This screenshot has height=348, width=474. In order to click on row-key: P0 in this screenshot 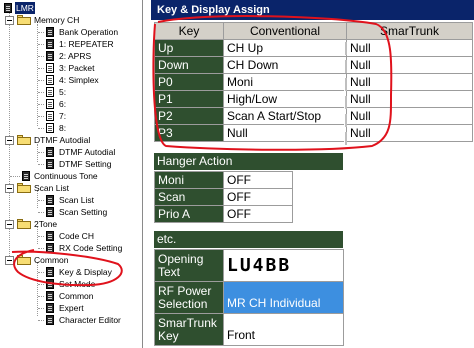, I will do `click(189, 82)`.